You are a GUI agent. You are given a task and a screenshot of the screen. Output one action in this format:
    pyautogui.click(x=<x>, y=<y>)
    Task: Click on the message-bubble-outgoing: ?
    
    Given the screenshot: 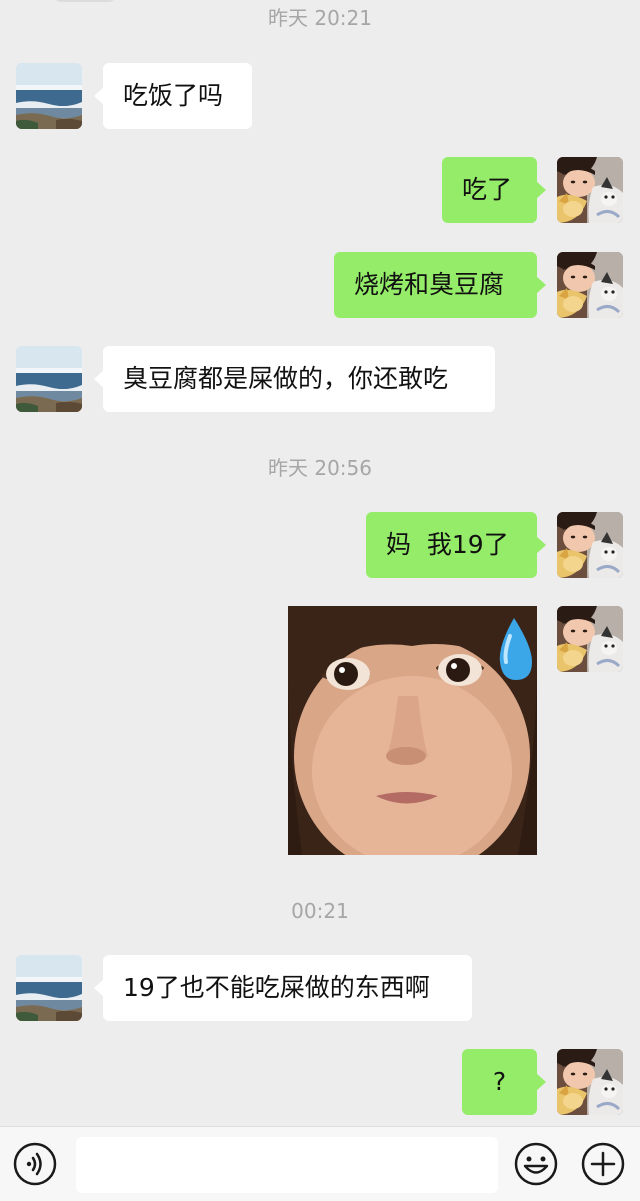 What is the action you would take?
    pyautogui.click(x=504, y=1082)
    